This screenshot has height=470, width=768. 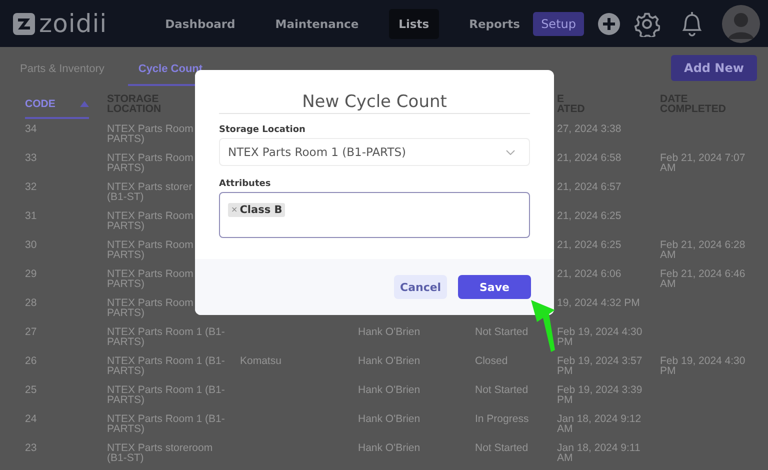 What do you see at coordinates (31, 332) in the screenshot?
I see `table-cell: 27` at bounding box center [31, 332].